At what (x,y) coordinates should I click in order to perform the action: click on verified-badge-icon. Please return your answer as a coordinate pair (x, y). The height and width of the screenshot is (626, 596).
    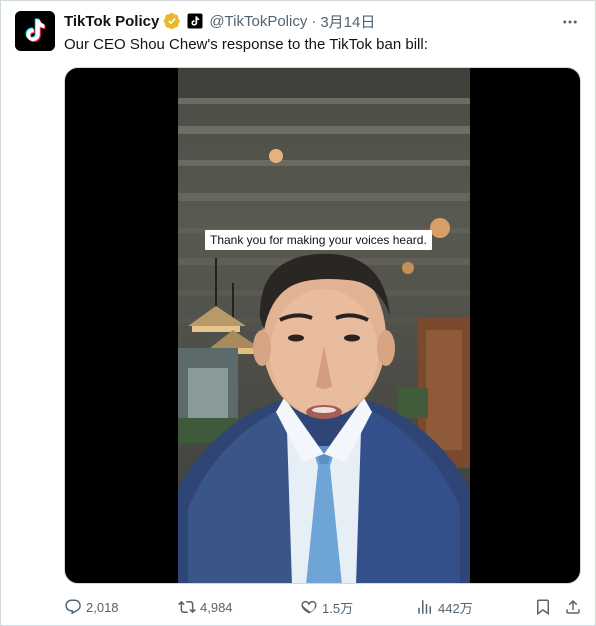
    Looking at the image, I should click on (172, 21).